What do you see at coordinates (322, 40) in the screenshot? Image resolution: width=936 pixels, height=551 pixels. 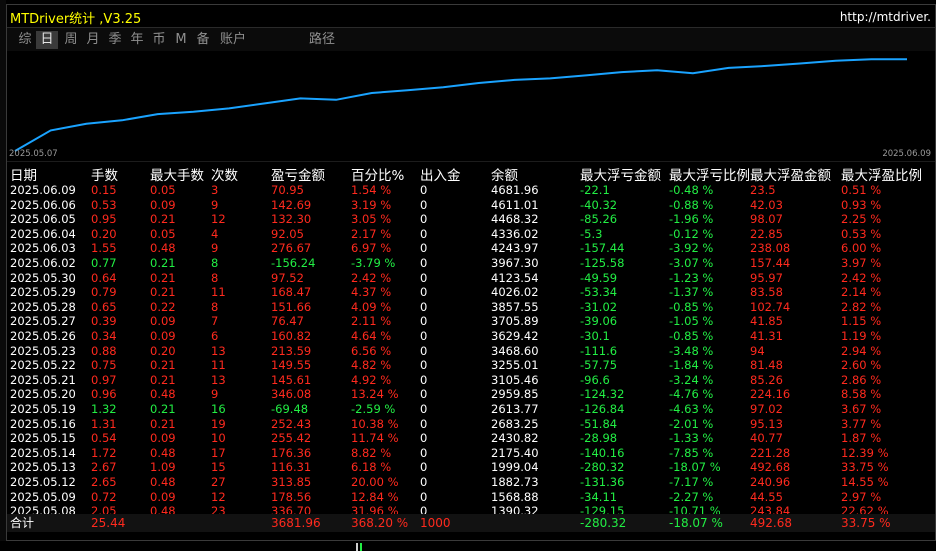 I see `tab-path: 路径` at bounding box center [322, 40].